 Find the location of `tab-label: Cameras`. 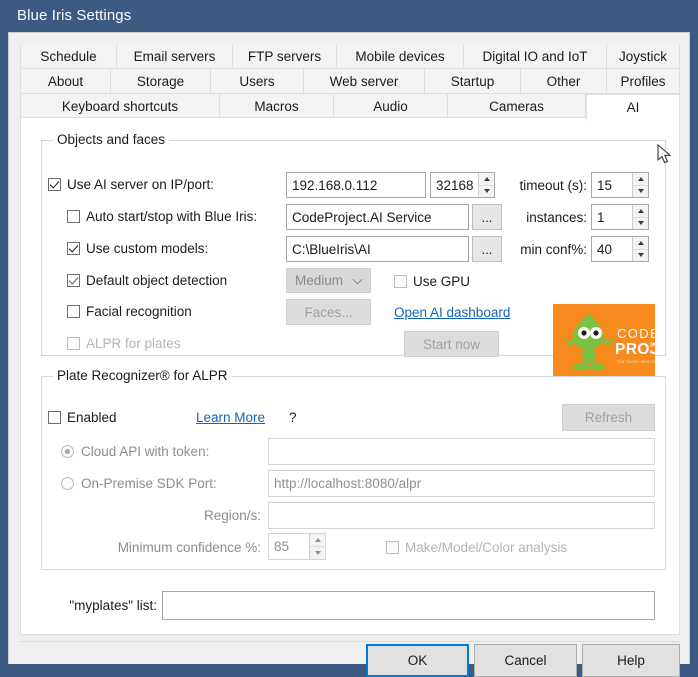

tab-label: Cameras is located at coordinates (516, 106).